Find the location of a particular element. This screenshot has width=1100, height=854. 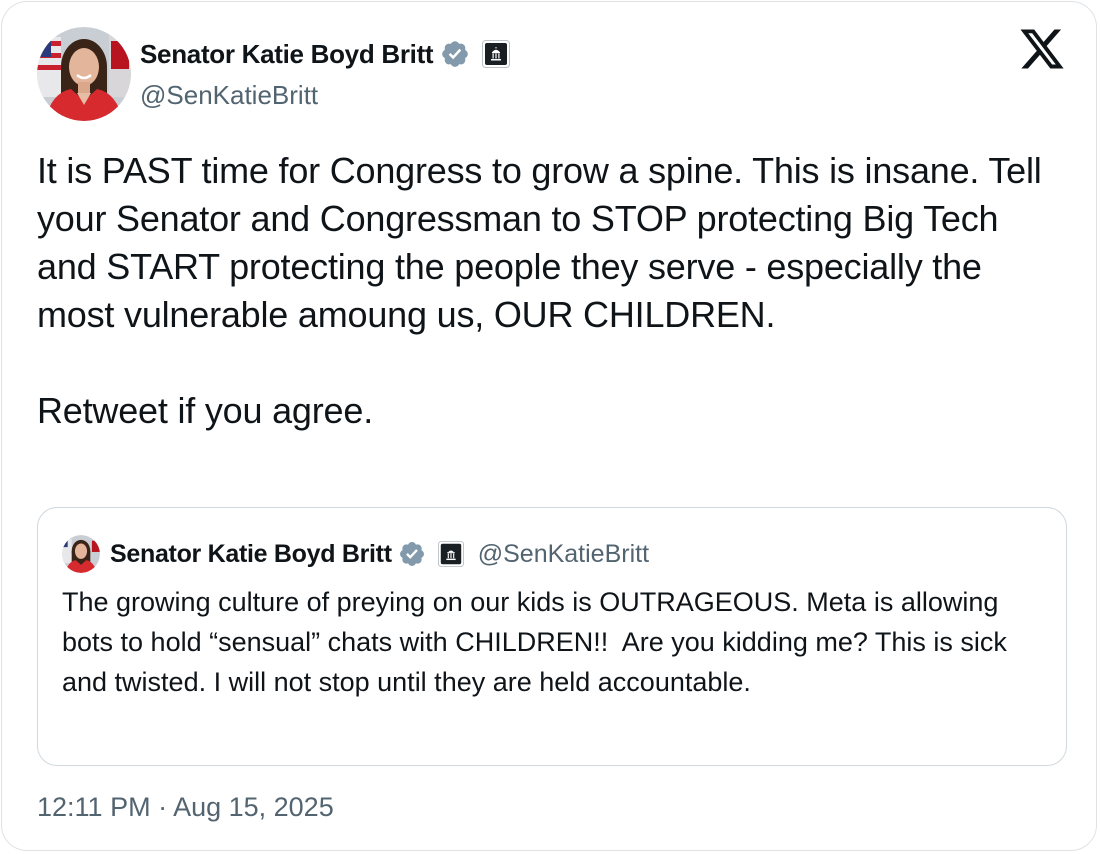

author-name-row: Senator Katie Boyd Britt is located at coordinates (325, 54).